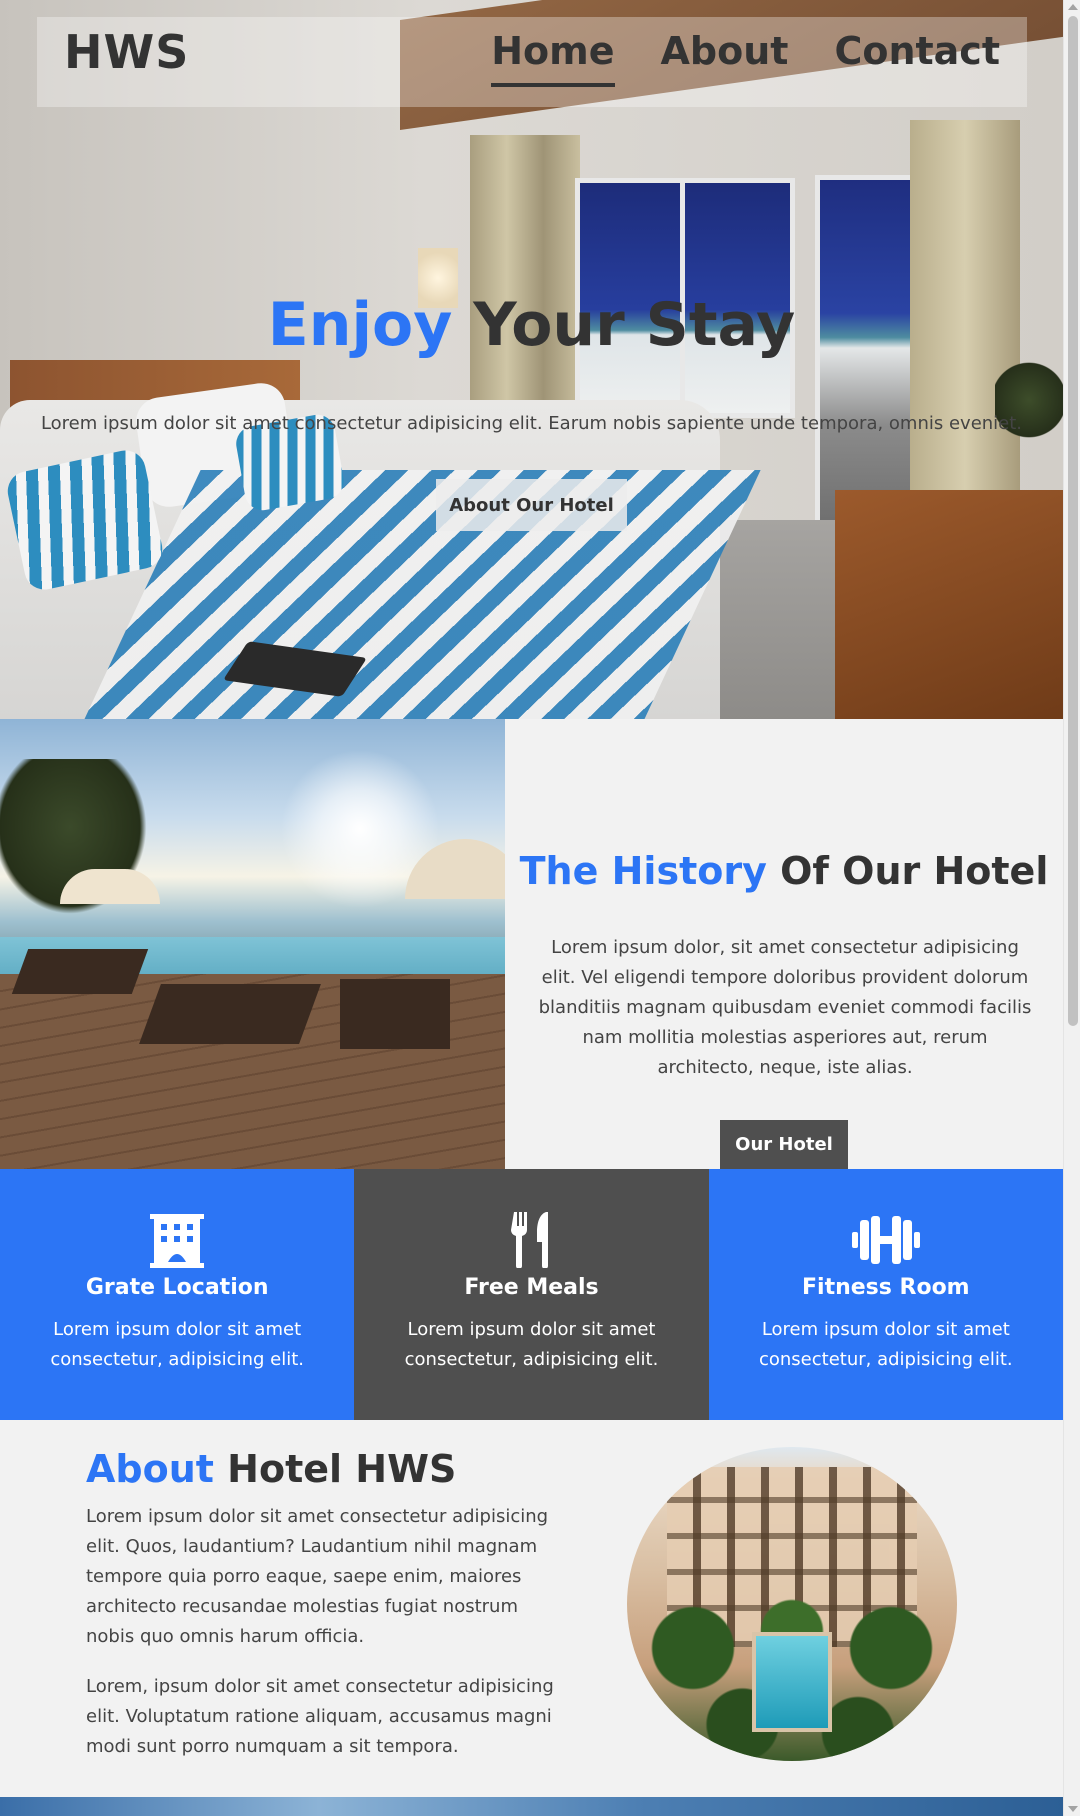 This screenshot has width=1080, height=1816. Describe the element at coordinates (177, 1241) in the screenshot. I see `hotel-building-icon` at that location.